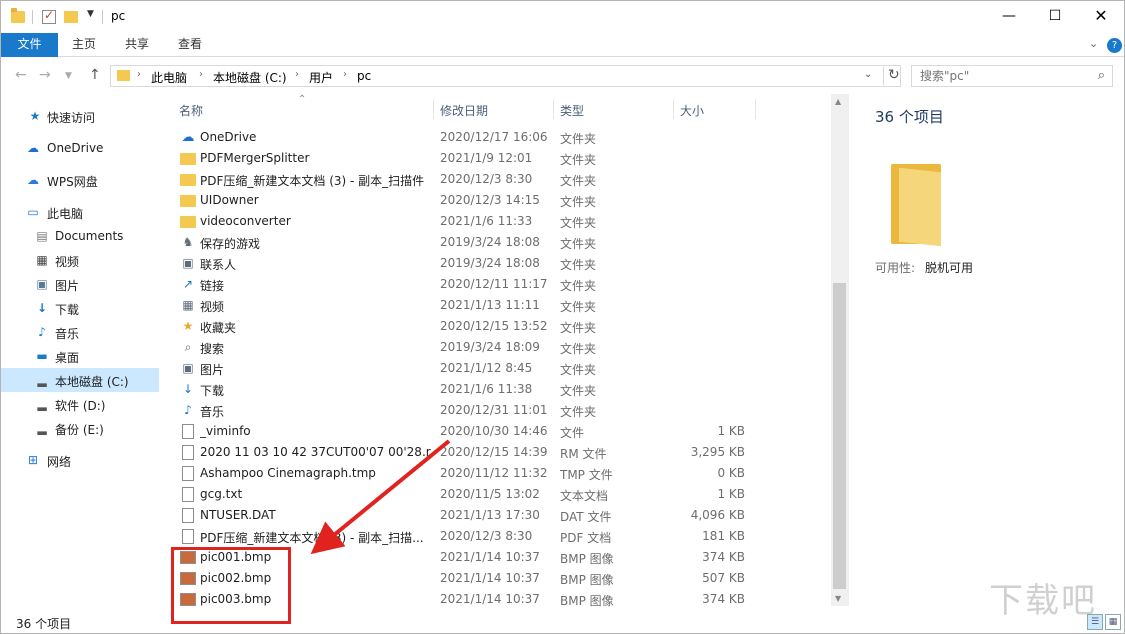  What do you see at coordinates (1101, 17) in the screenshot?
I see `close-button: ✕` at bounding box center [1101, 17].